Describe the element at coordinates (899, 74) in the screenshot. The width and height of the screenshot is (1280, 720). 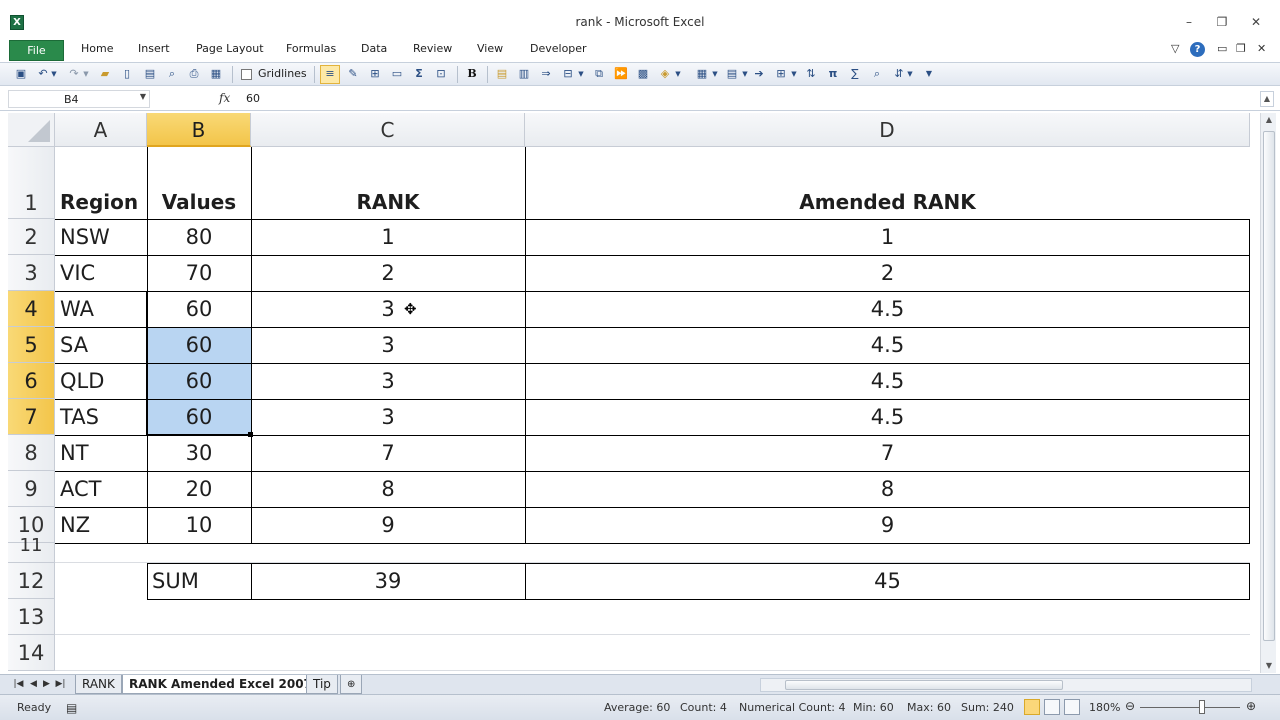
I see `sort-icon: ⇵` at that location.